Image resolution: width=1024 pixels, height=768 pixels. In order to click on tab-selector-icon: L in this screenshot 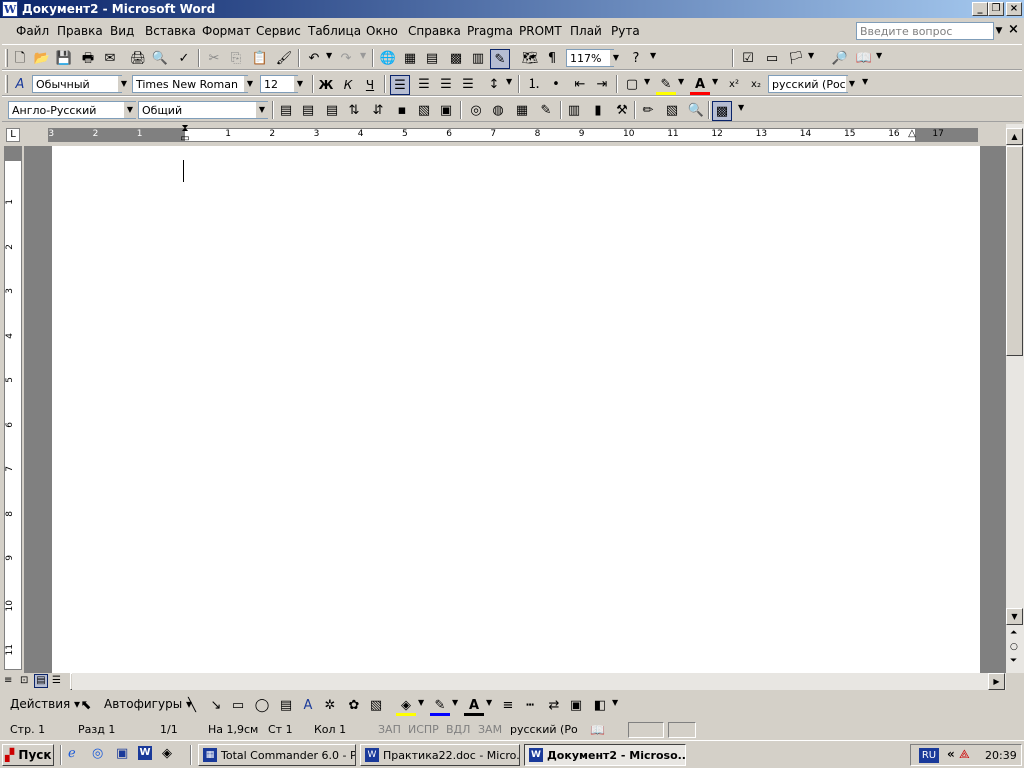, I will do `click(13, 135)`.